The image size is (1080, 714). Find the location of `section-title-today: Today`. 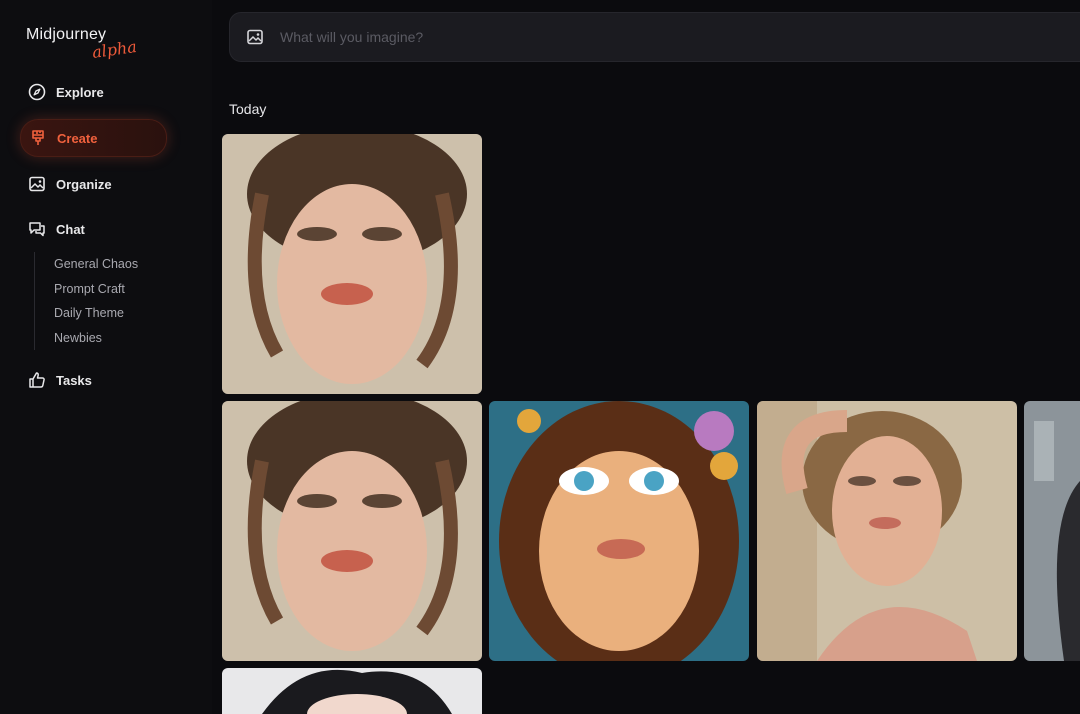

section-title-today: Today is located at coordinates (248, 109).